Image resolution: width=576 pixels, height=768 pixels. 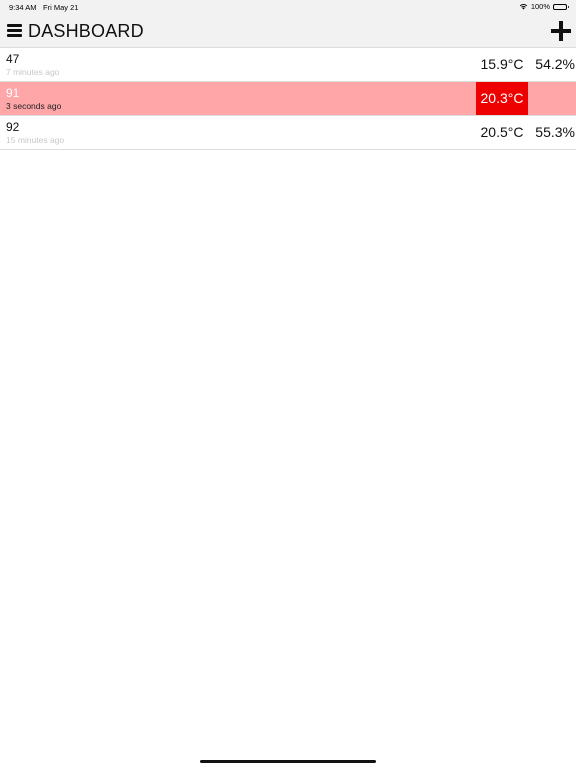 I want to click on sensor-last-updated: 7 minutes ago, so click(x=33, y=72).